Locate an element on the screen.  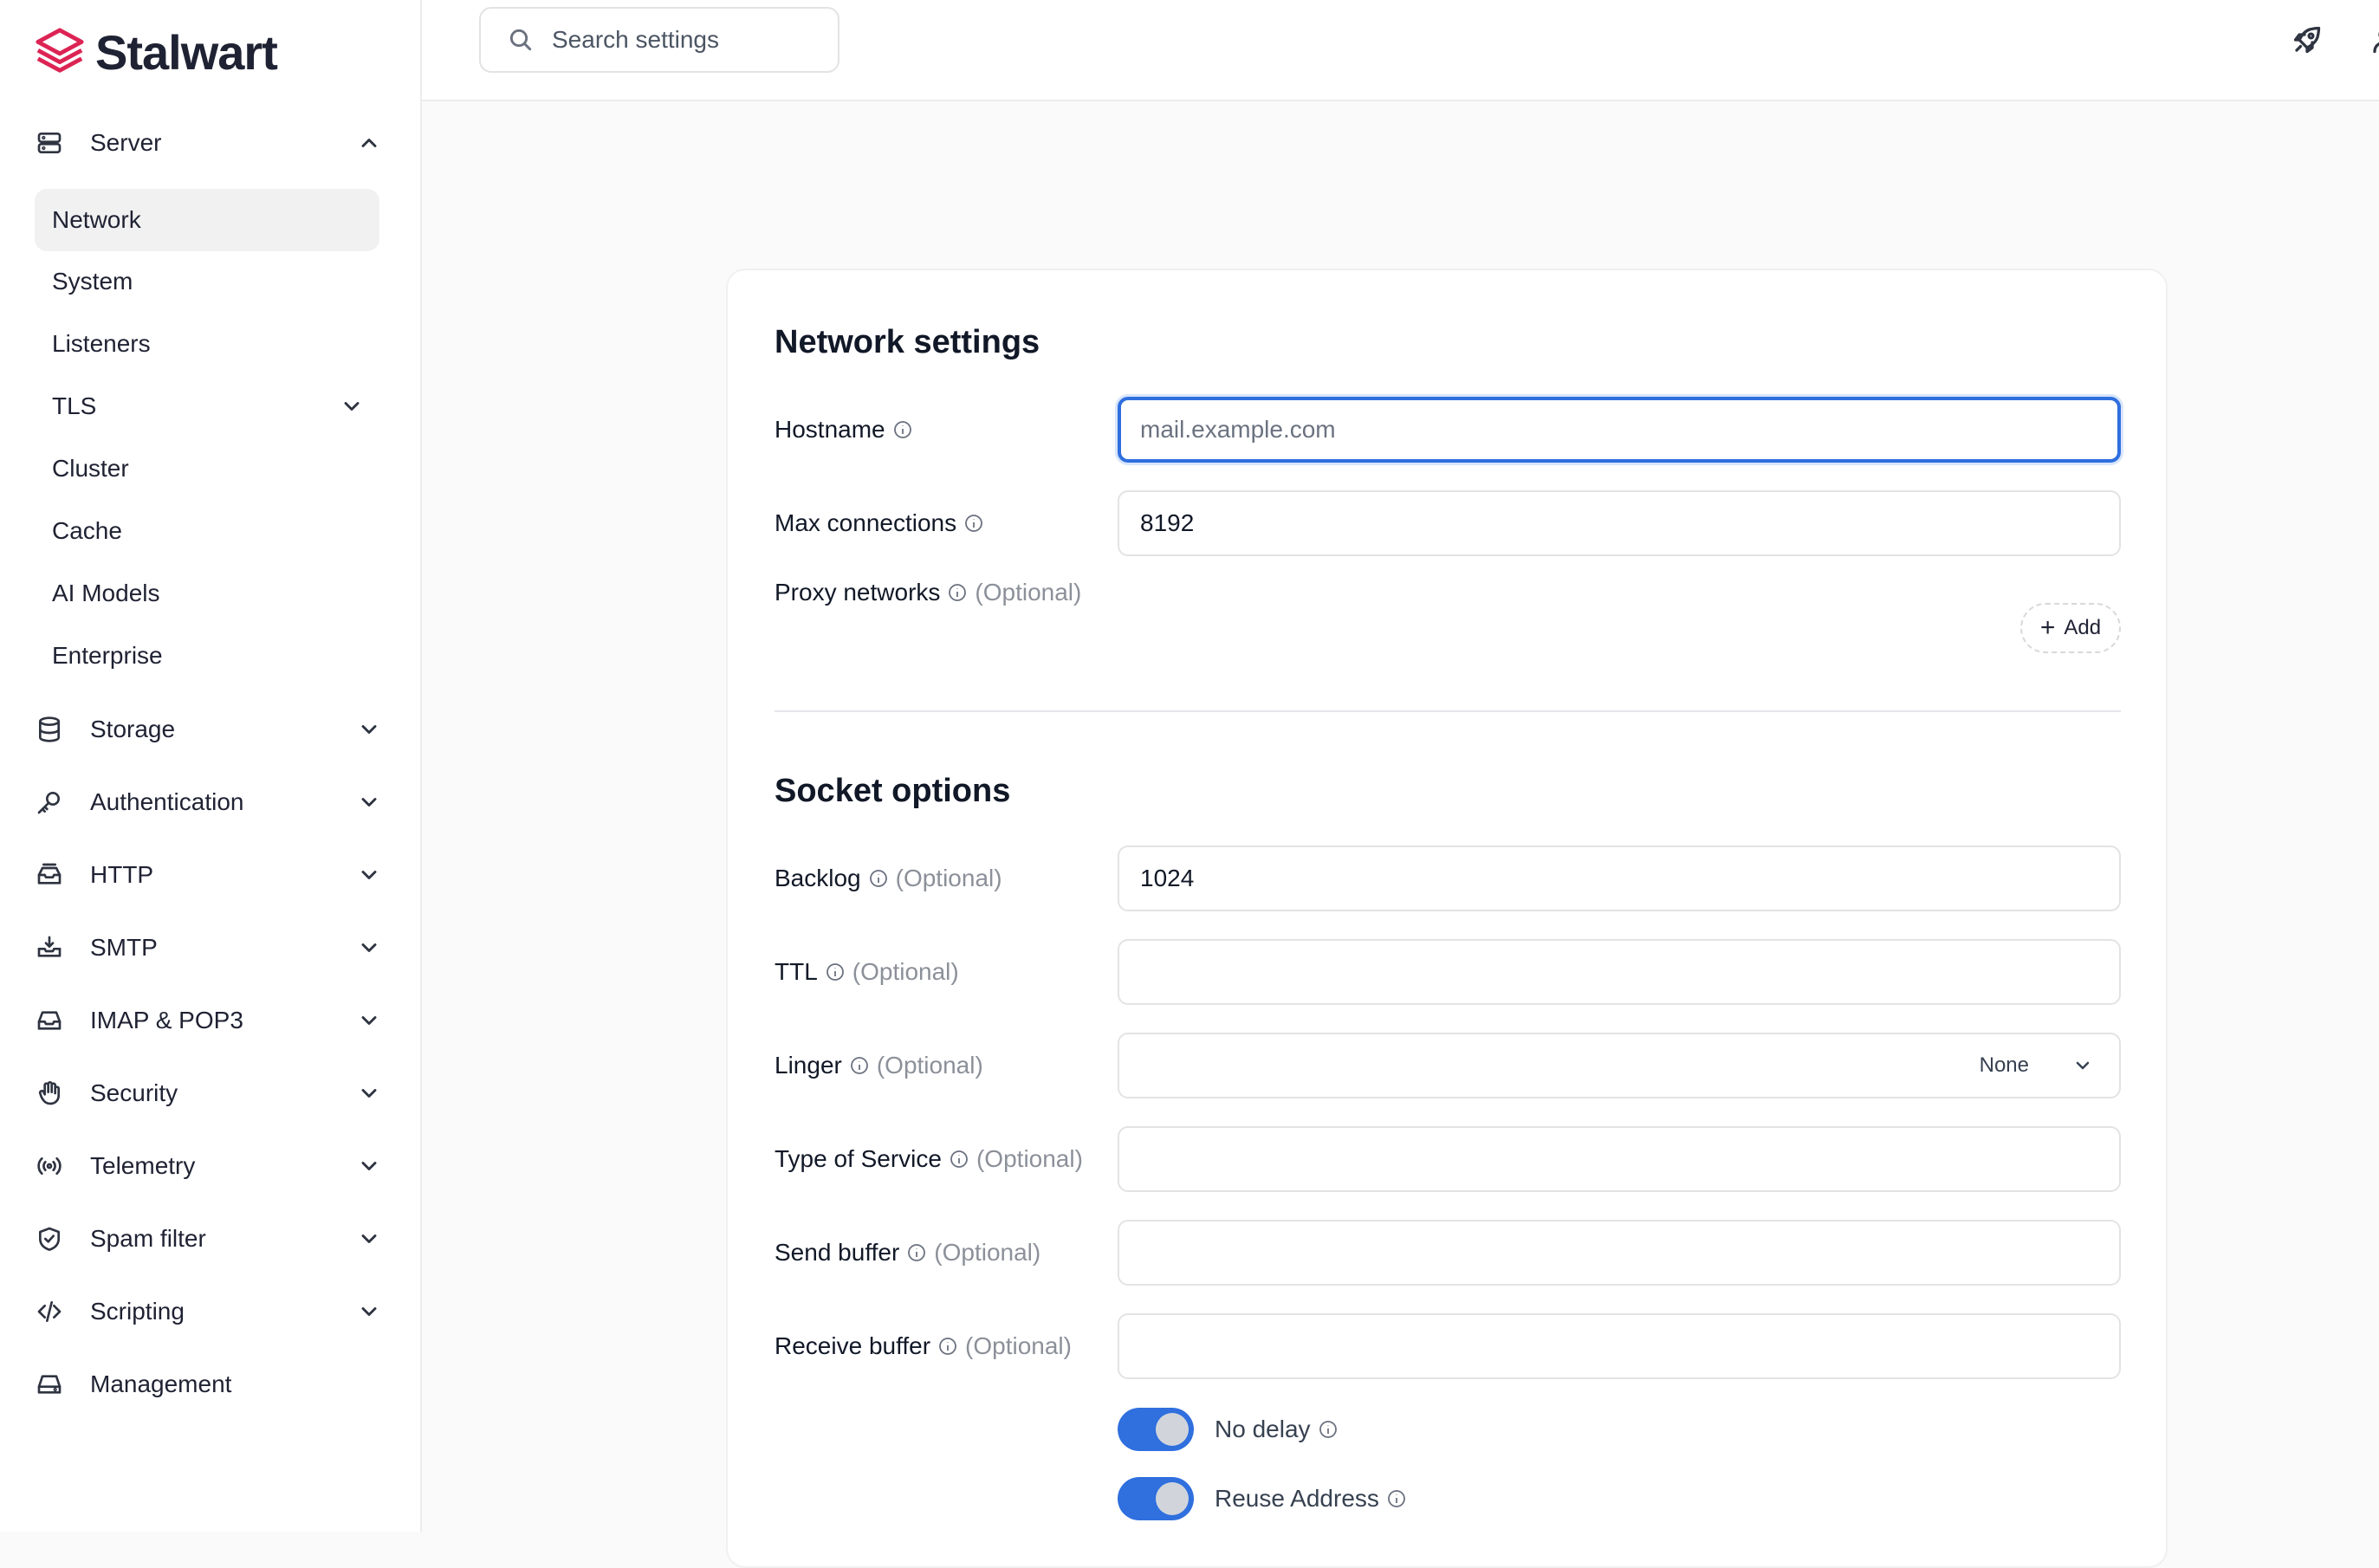
sidebar-group-security: Security is located at coordinates (208, 1093).